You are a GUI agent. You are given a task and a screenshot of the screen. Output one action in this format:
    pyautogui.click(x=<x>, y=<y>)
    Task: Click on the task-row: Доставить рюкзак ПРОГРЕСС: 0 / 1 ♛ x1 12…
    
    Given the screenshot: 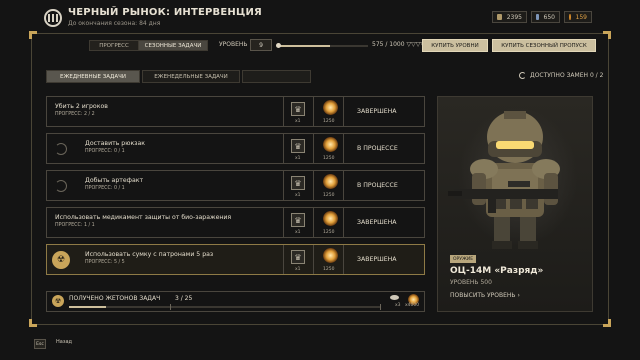 What is the action you would take?
    pyautogui.click(x=235, y=148)
    